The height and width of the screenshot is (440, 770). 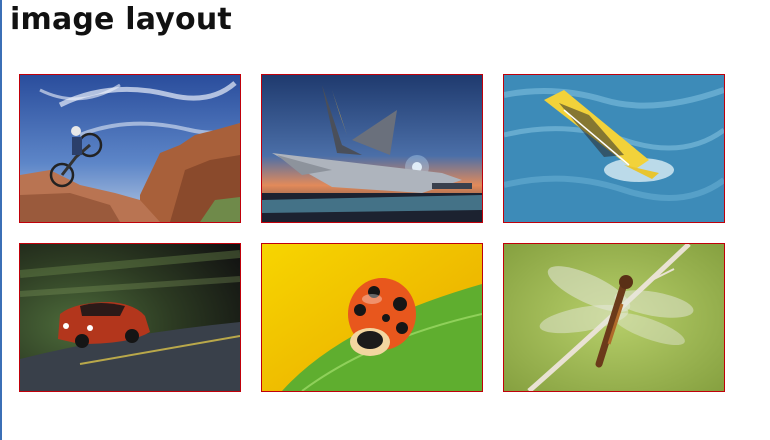 I want to click on gallery-image-dragonfly, so click(x=614, y=317).